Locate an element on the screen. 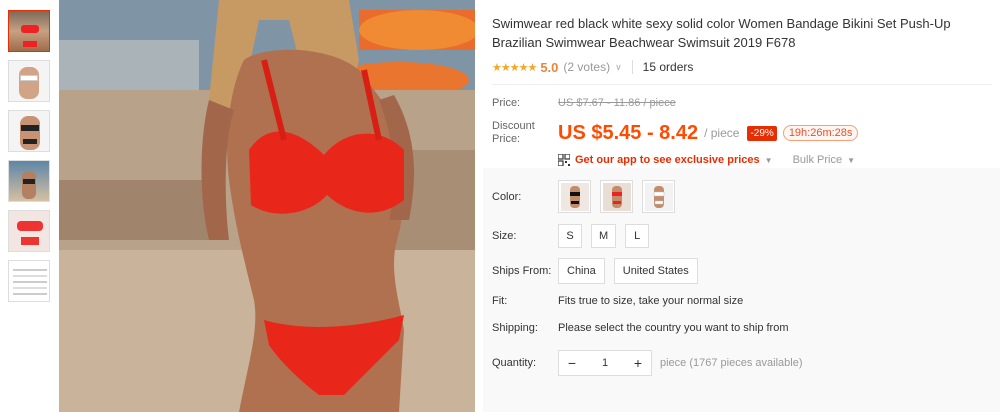  quantity-stepper: − 1 + is located at coordinates (605, 363).